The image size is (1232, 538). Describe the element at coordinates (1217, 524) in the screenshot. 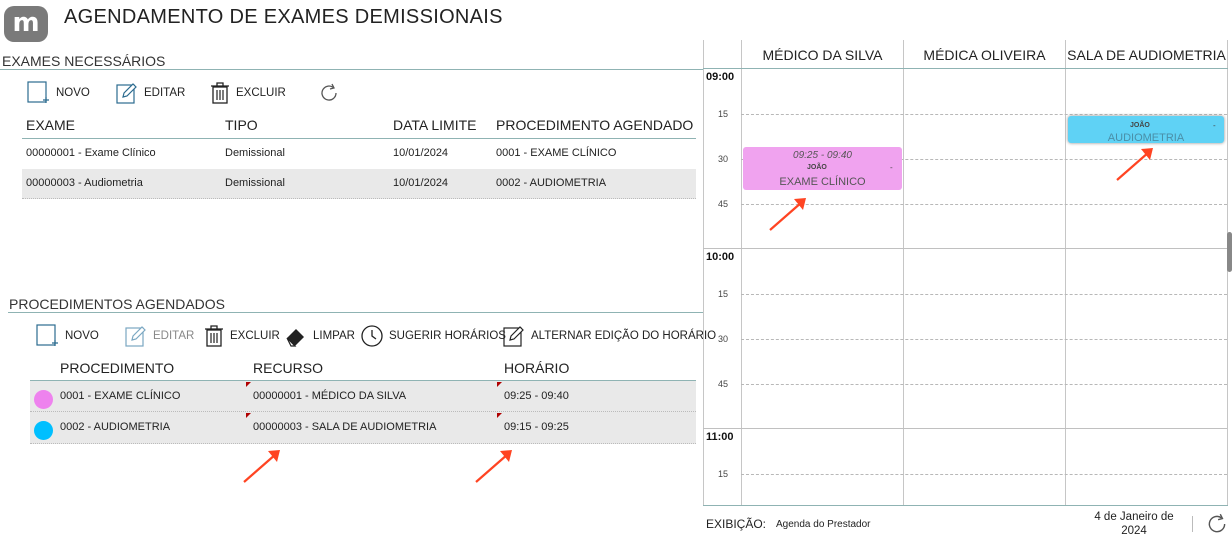

I see `calendar-refresh-icon` at that location.